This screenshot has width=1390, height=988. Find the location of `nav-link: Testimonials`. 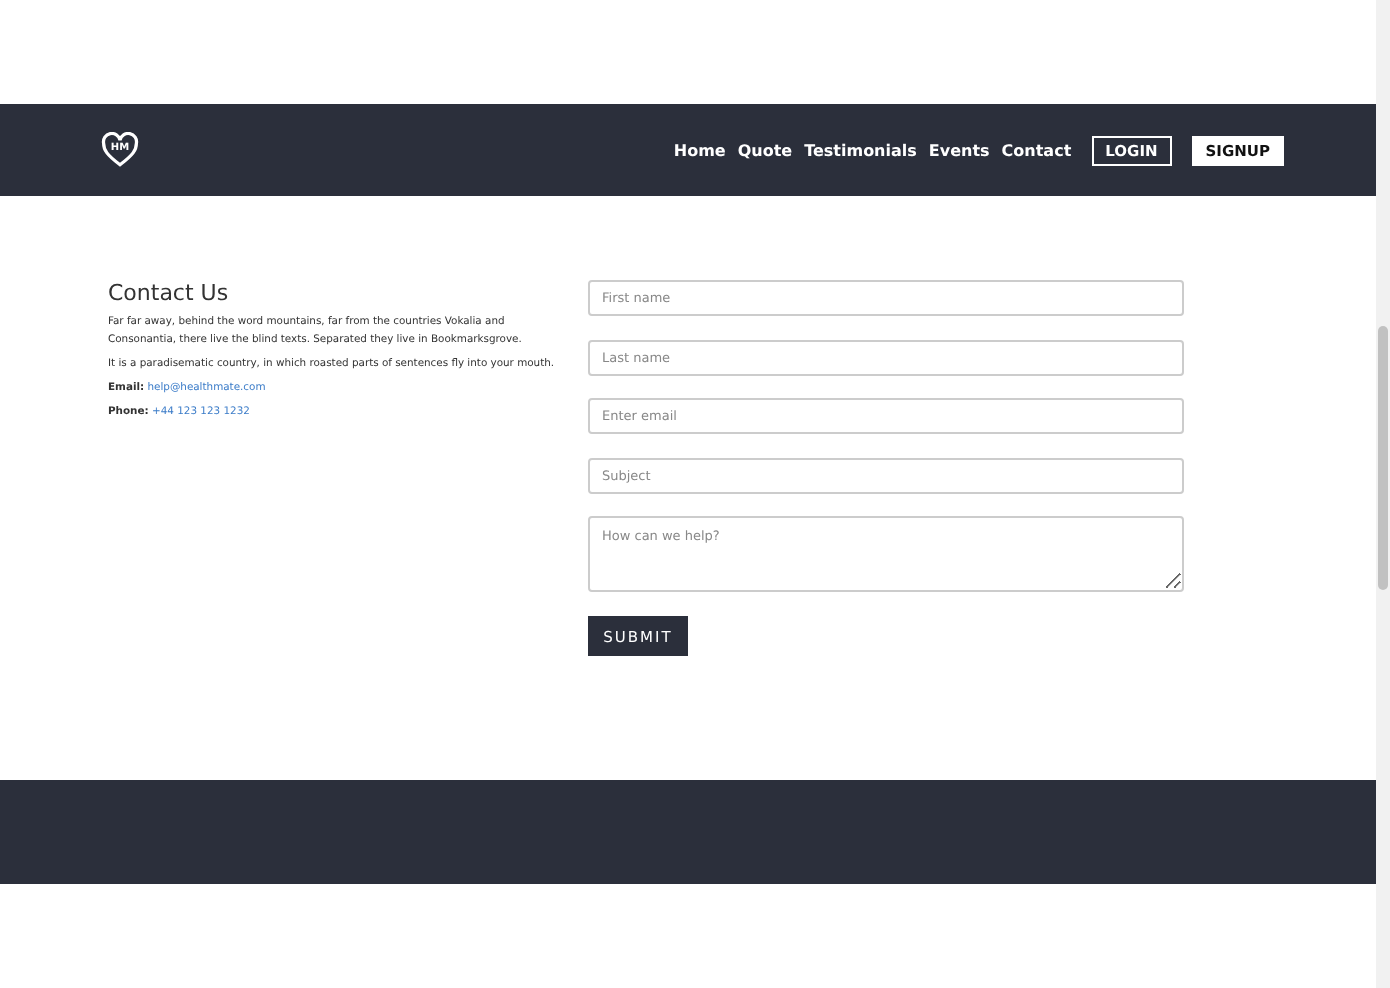

nav-link: Testimonials is located at coordinates (860, 150).